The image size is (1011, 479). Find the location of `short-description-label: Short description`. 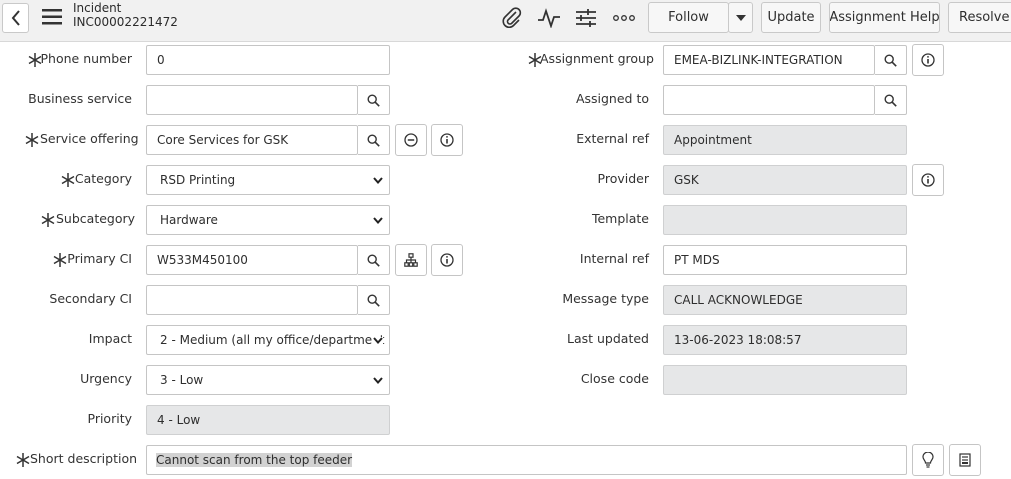

short-description-label: Short description is located at coordinates (84, 458).